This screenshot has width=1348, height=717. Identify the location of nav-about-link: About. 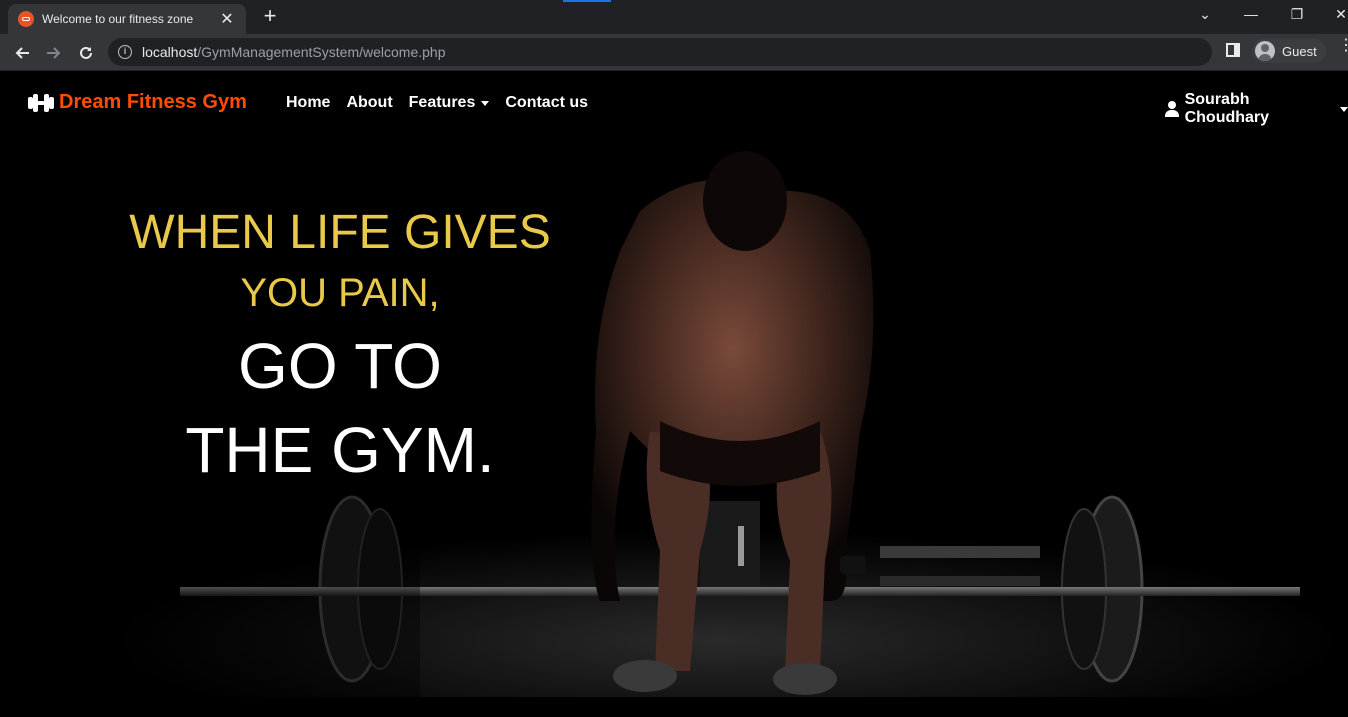
(369, 103).